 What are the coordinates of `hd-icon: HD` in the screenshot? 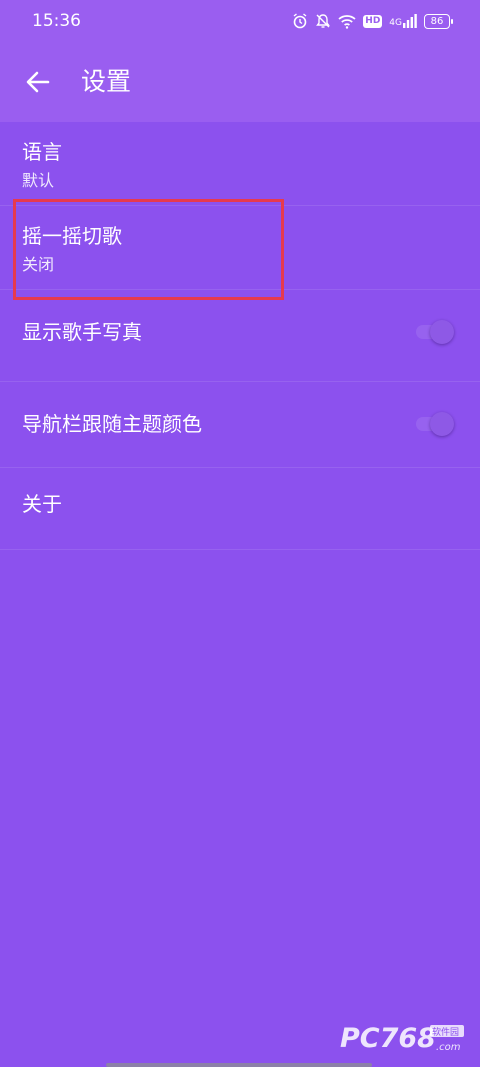 It's located at (373, 21).